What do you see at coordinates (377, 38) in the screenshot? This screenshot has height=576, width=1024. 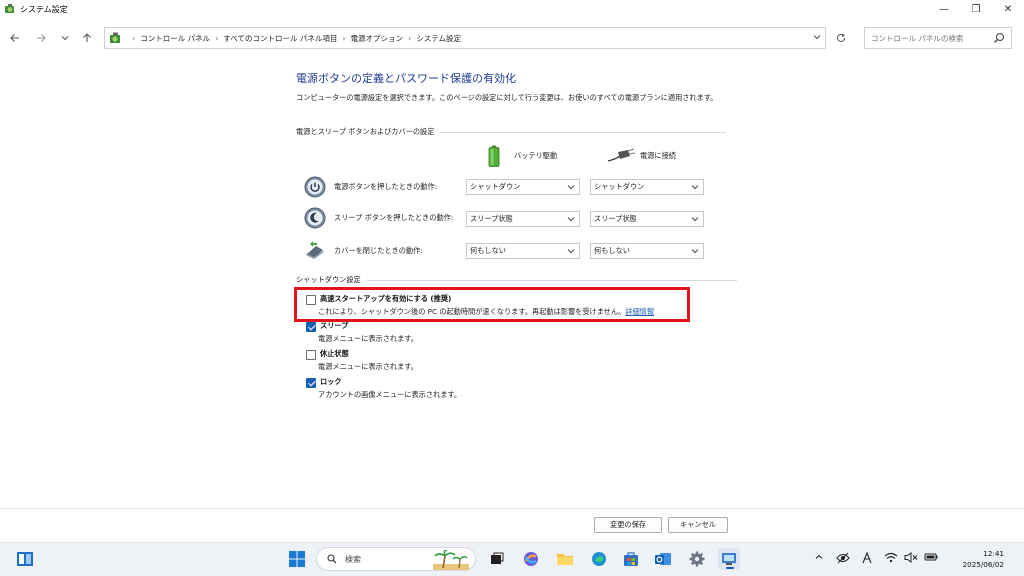 I see `breadcrumb-power-options: 電源オプション` at bounding box center [377, 38].